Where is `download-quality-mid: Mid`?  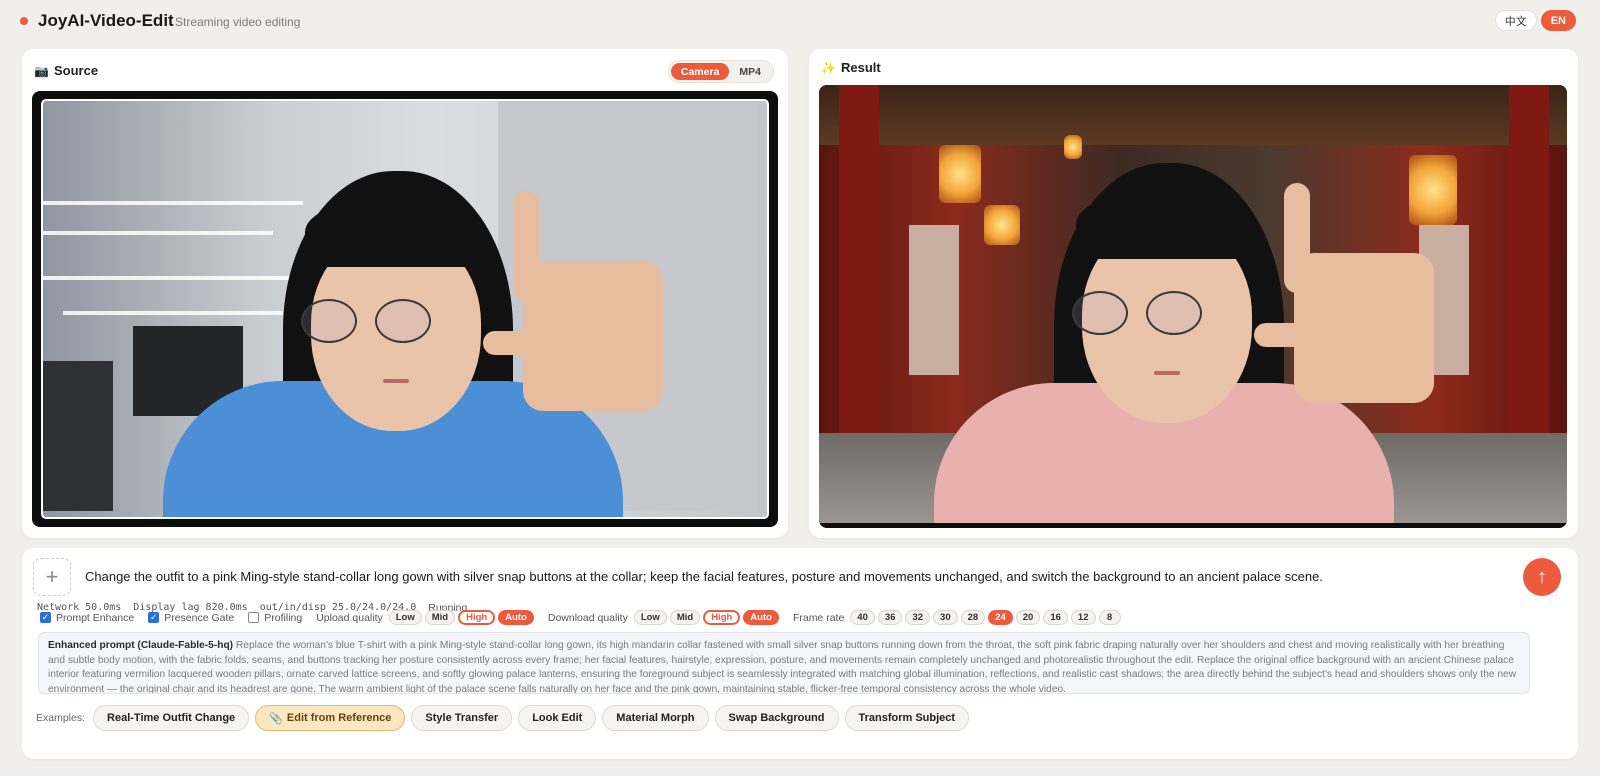 download-quality-mid: Mid is located at coordinates (685, 617).